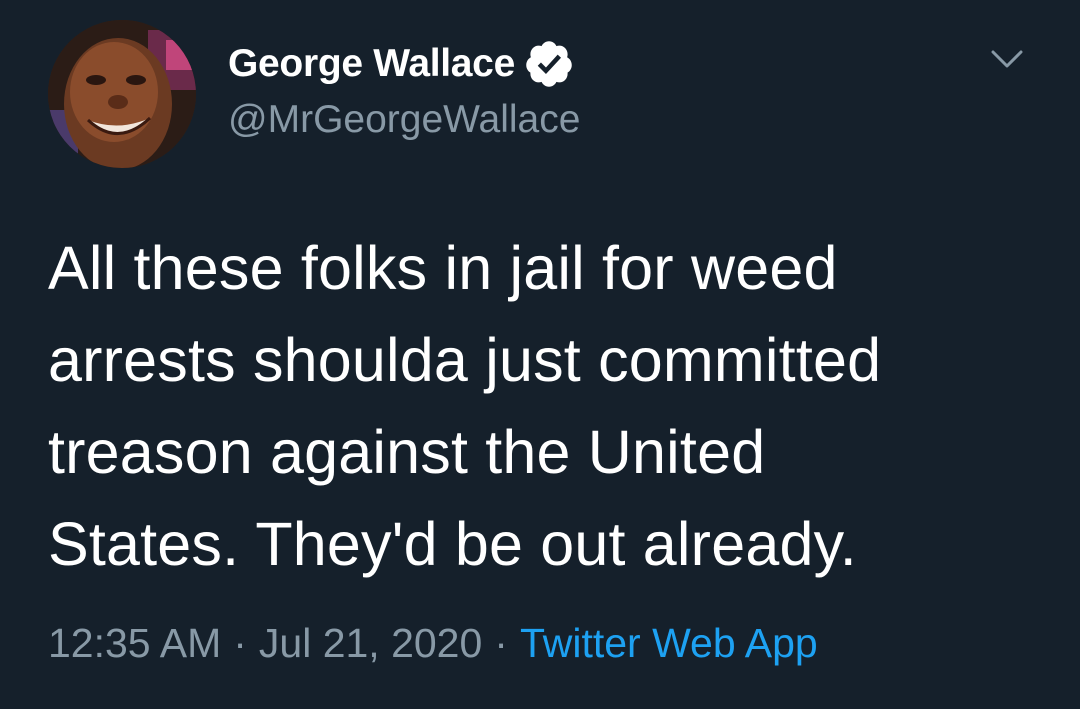 This screenshot has width=1080, height=709. I want to click on tweet-source-link: Twitter Web App, so click(669, 643).